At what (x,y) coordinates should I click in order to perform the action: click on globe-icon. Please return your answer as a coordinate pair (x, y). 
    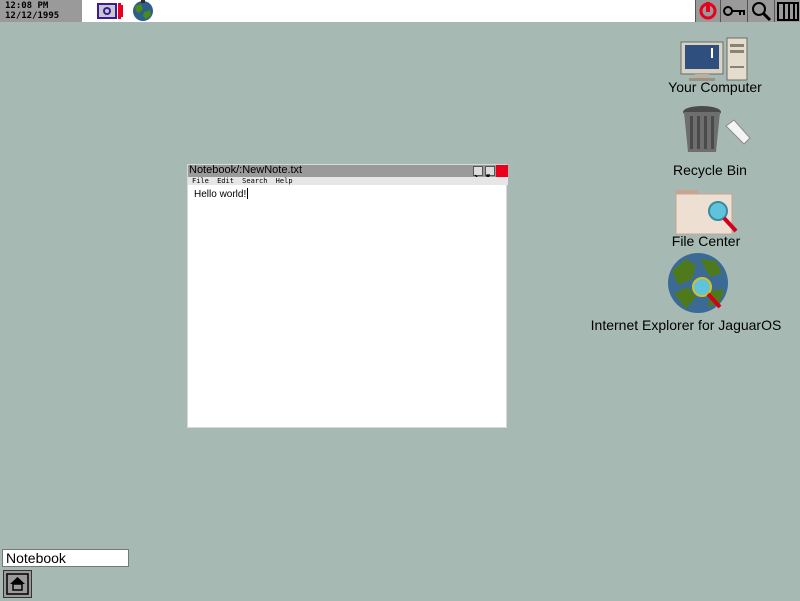
    Looking at the image, I should click on (143, 11).